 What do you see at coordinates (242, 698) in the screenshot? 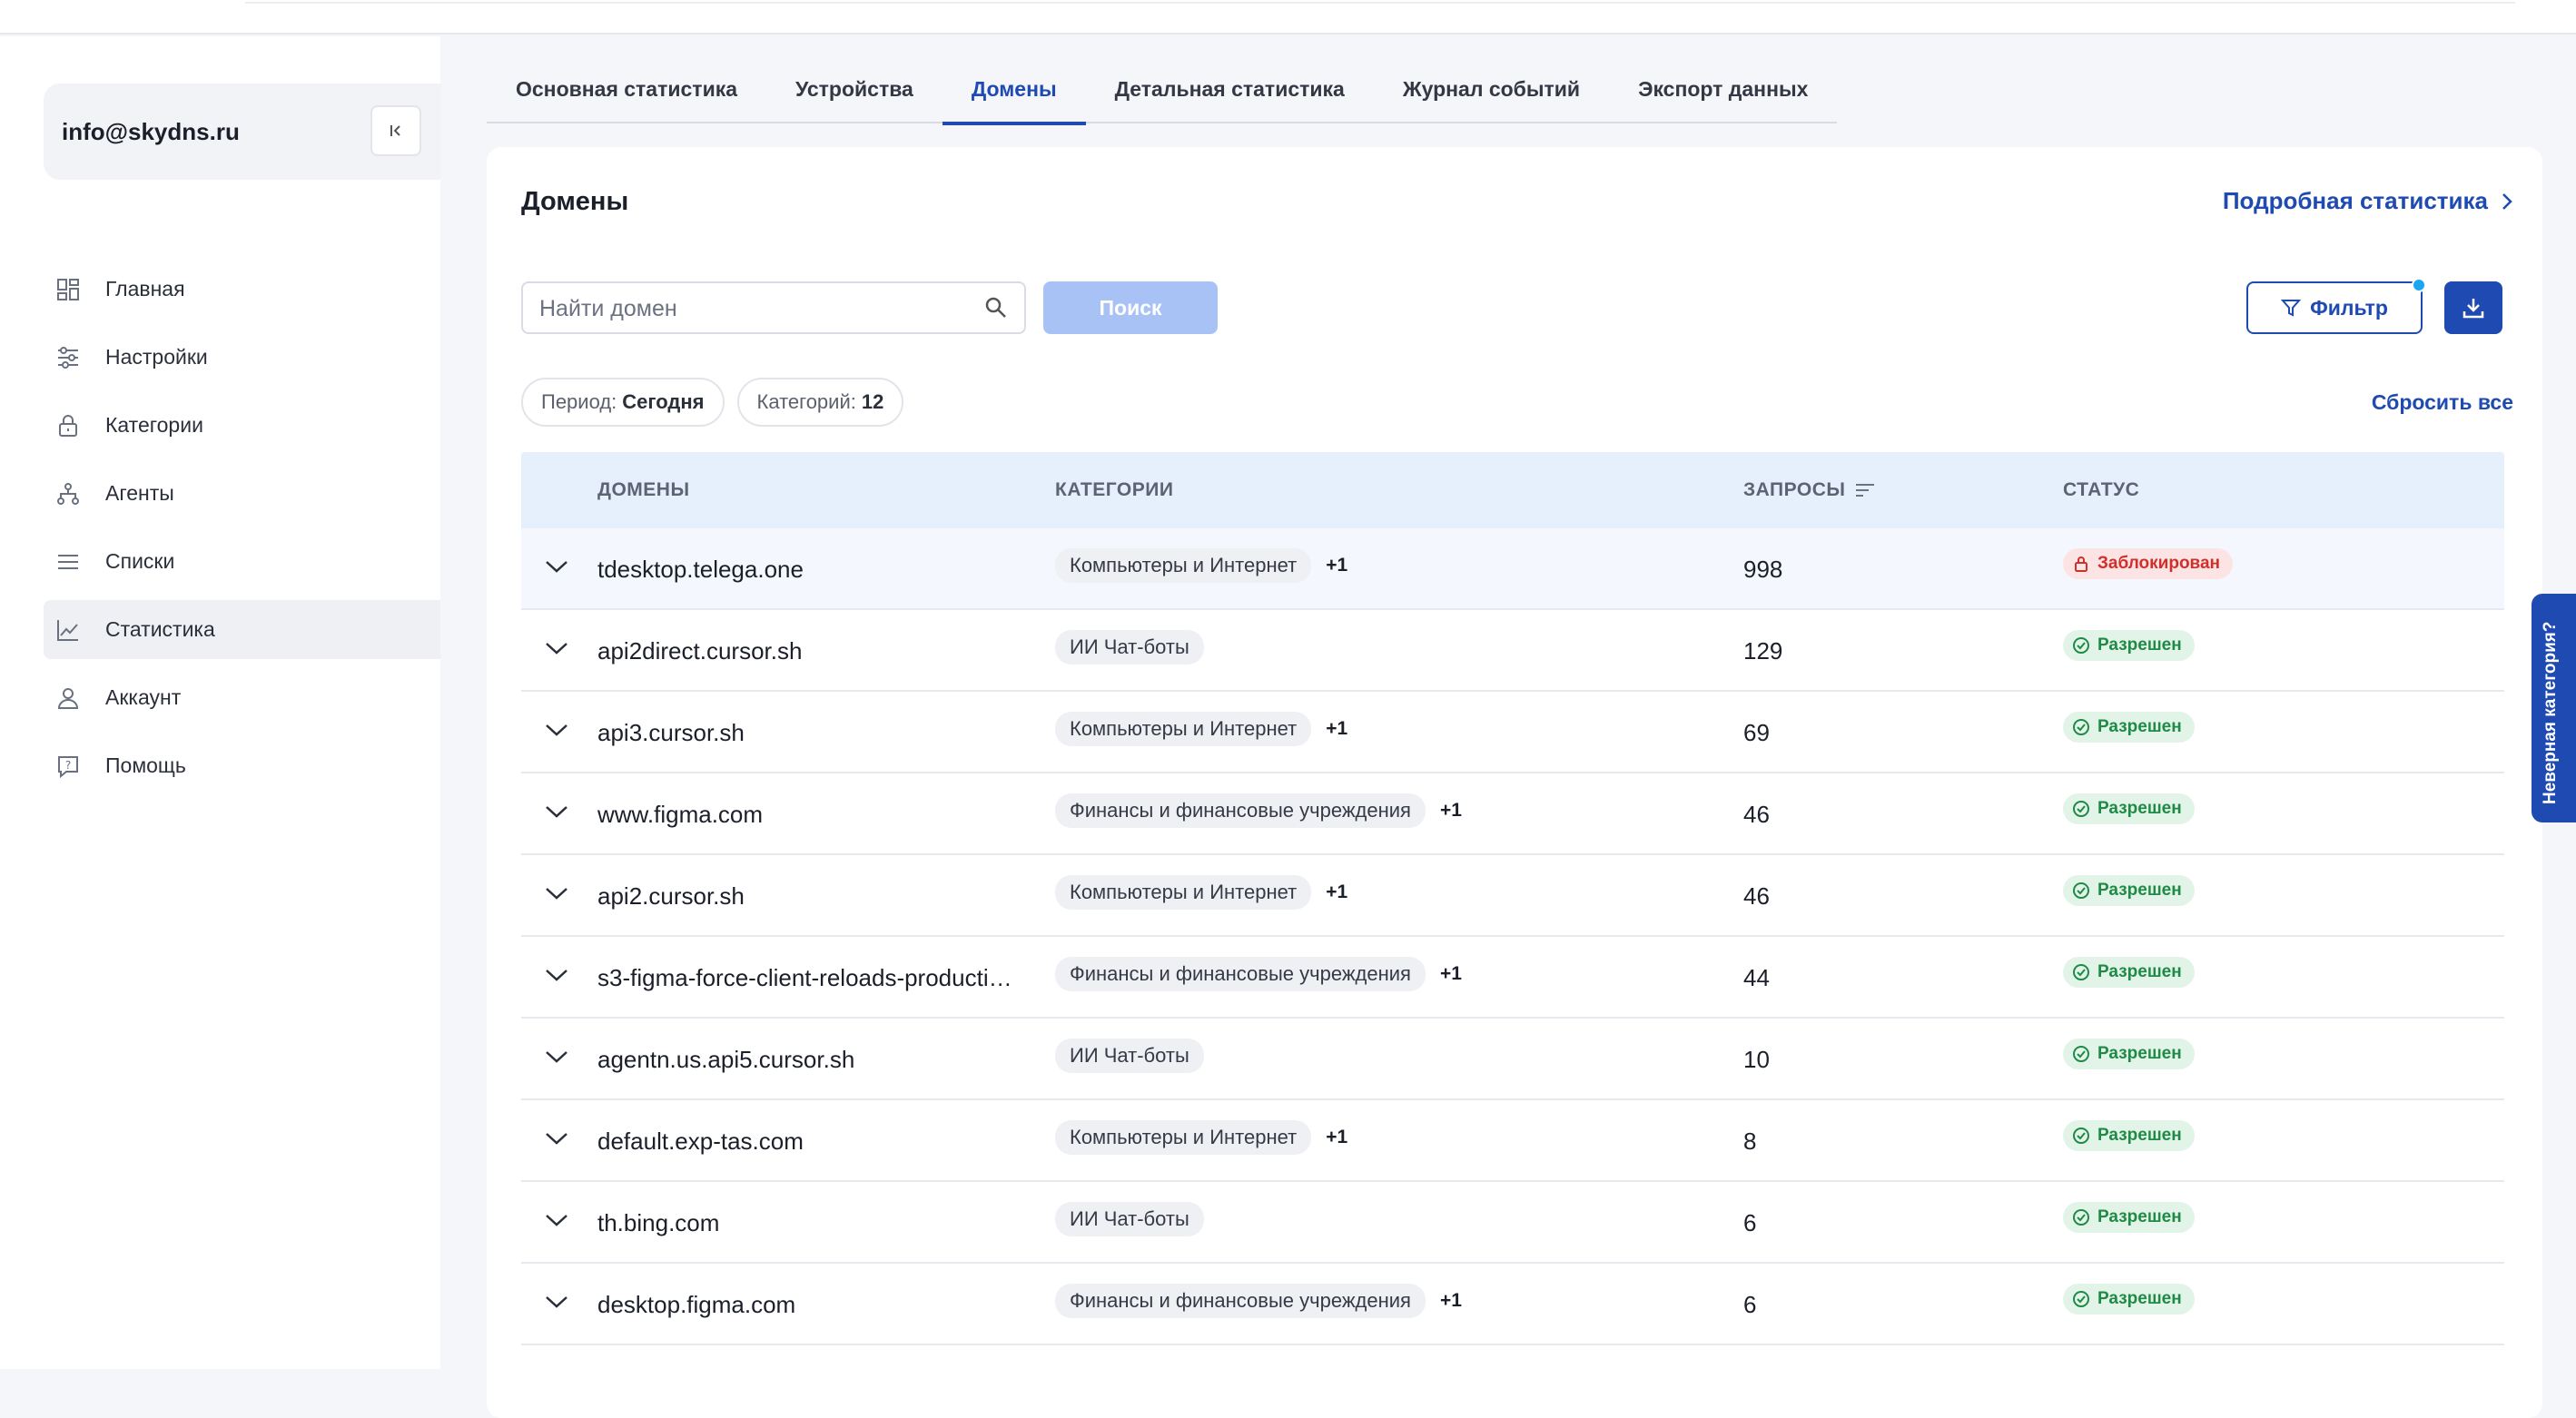
I see `sidebar-item-account: Аккаунт` at bounding box center [242, 698].